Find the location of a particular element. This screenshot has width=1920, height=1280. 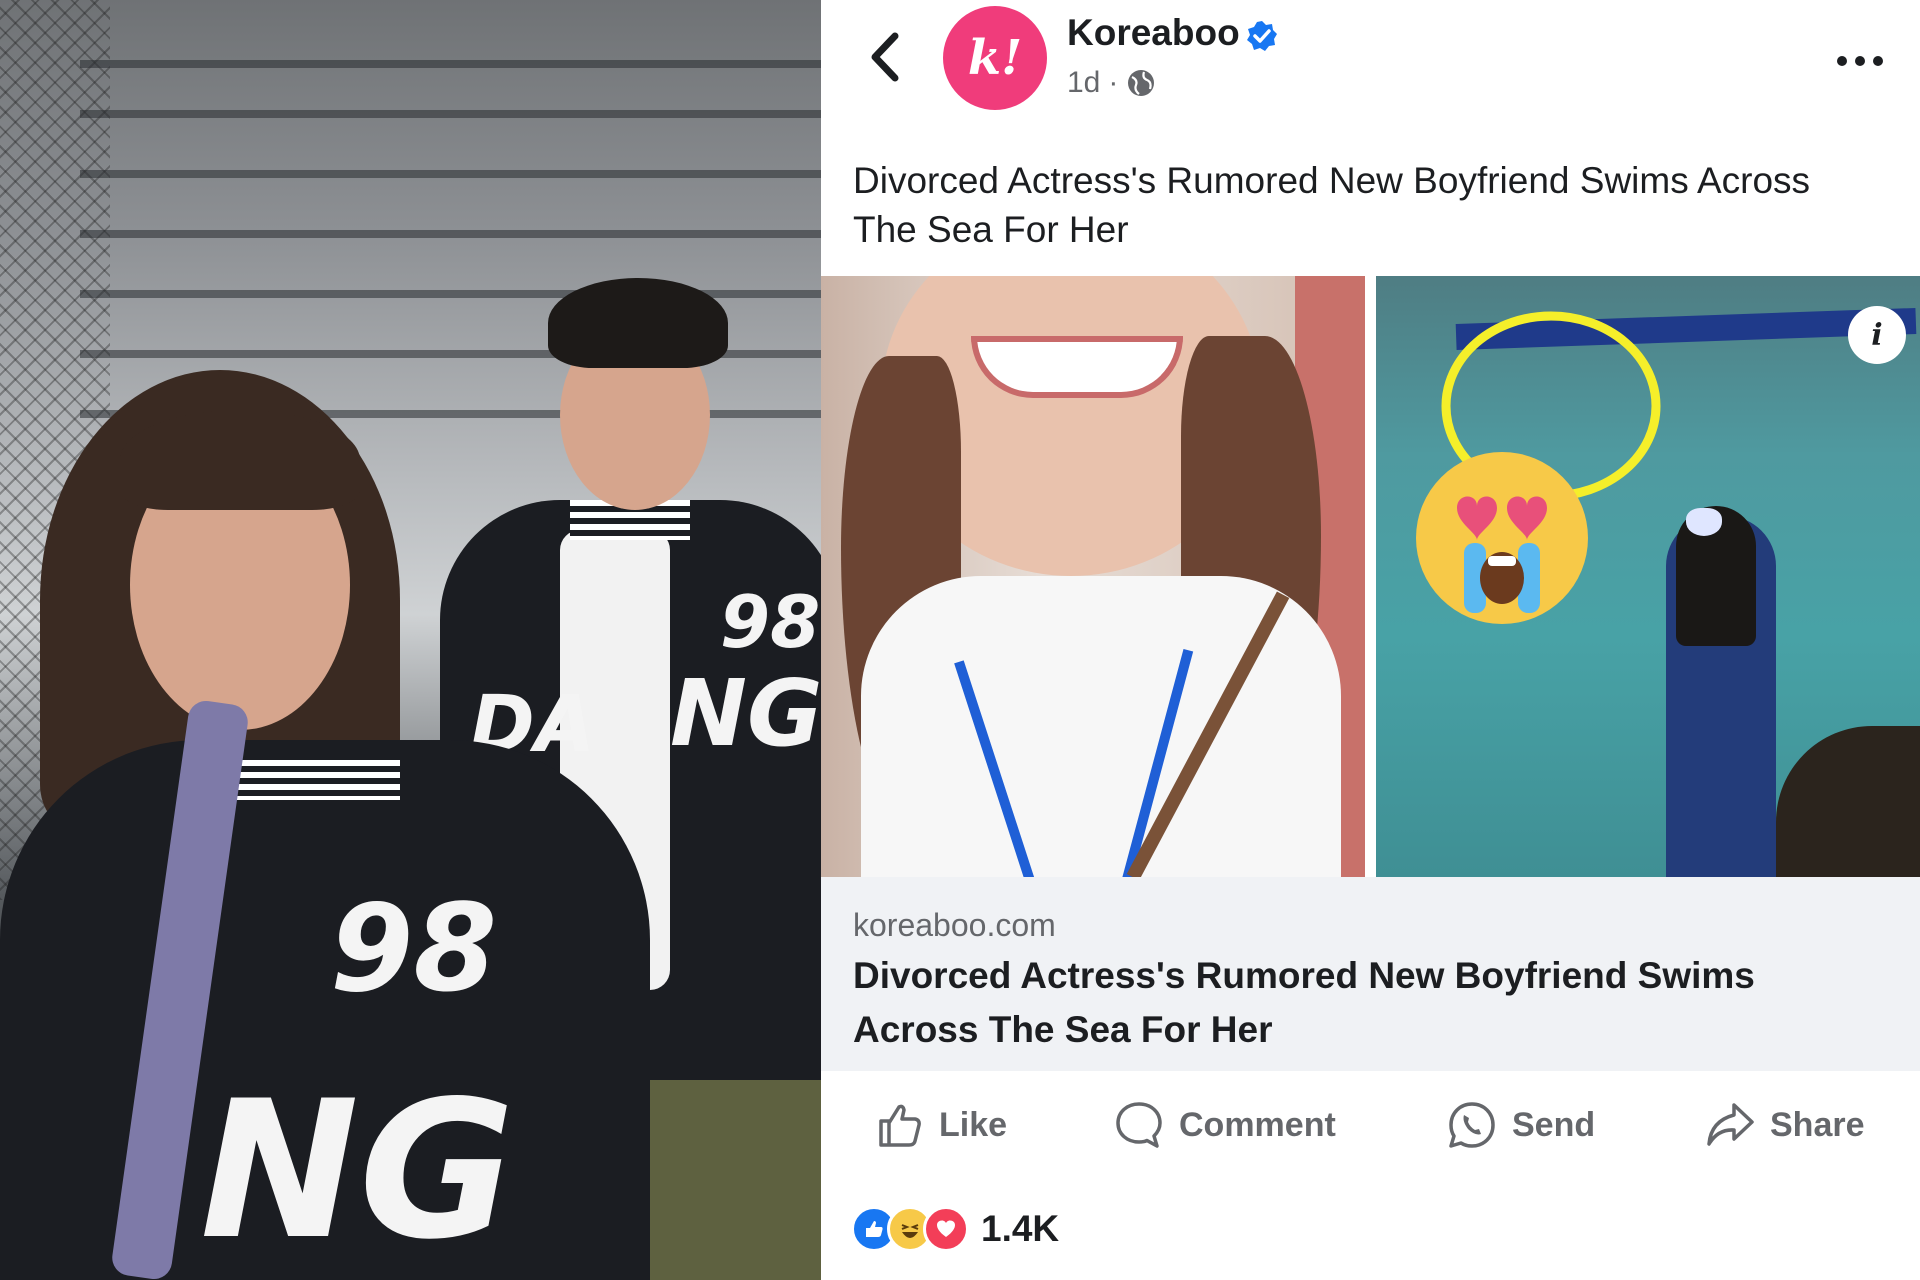

man-hair is located at coordinates (638, 323).